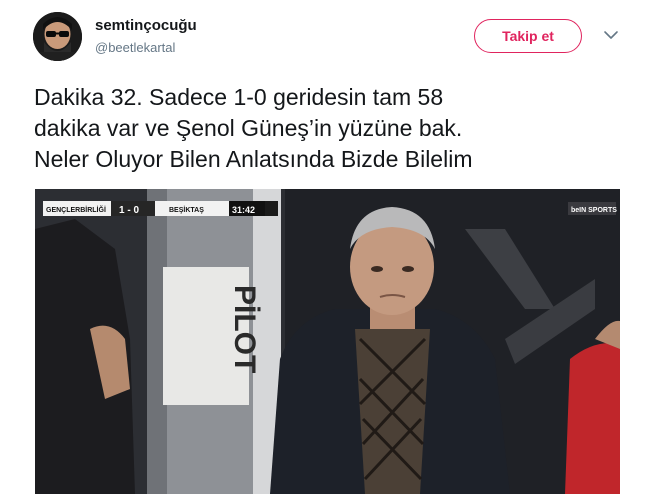 The height and width of the screenshot is (494, 650). What do you see at coordinates (243, 210) in the screenshot?
I see `scorebug-clock: 31:42` at bounding box center [243, 210].